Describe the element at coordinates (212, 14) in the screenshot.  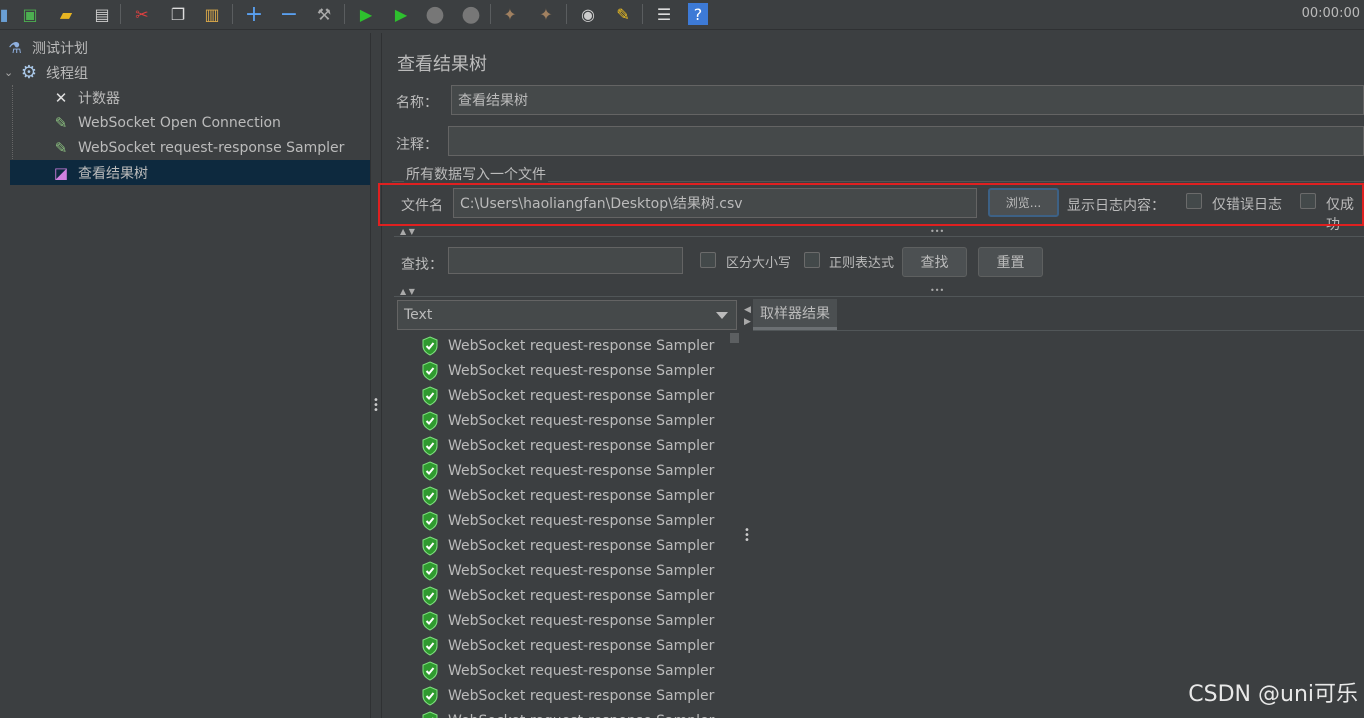
I see `paste-icon: ▥` at that location.